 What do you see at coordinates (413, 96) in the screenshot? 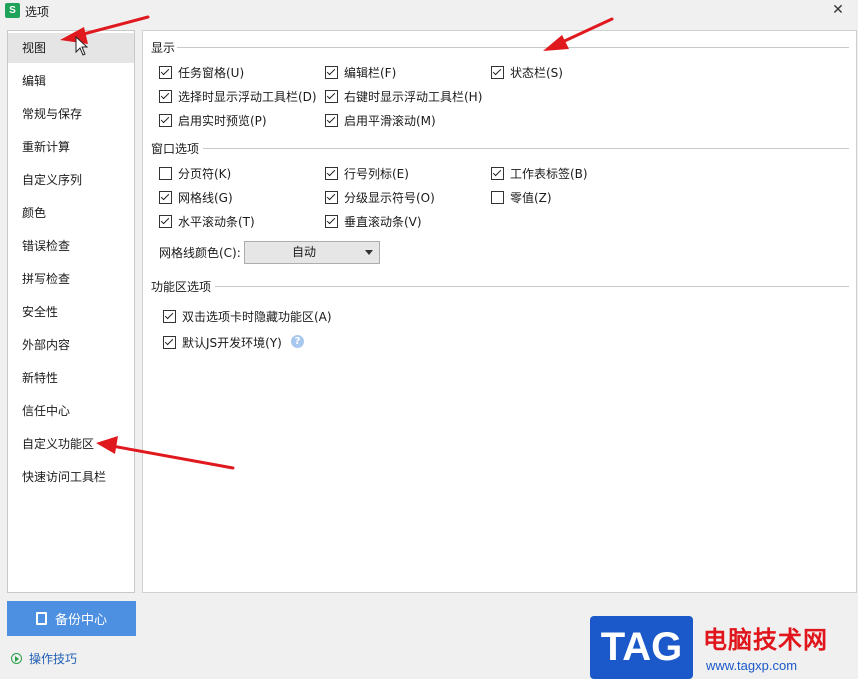
I see `checkbox-label: 右键时显示浮动工具栏(H)` at bounding box center [413, 96].